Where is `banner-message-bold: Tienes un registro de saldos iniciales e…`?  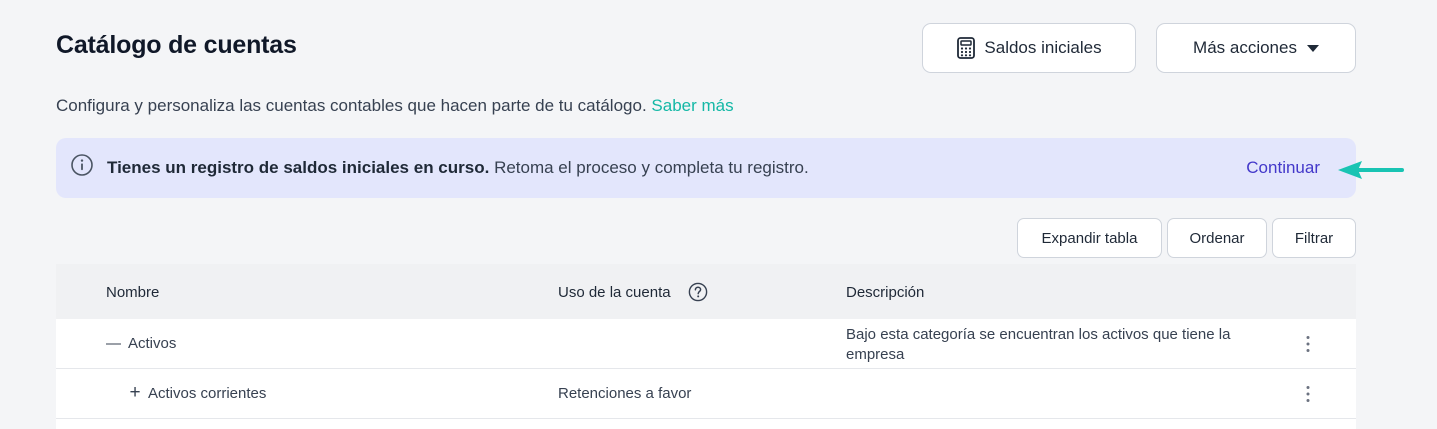
banner-message-bold: Tienes un registro de saldos iniciales e… is located at coordinates (298, 167).